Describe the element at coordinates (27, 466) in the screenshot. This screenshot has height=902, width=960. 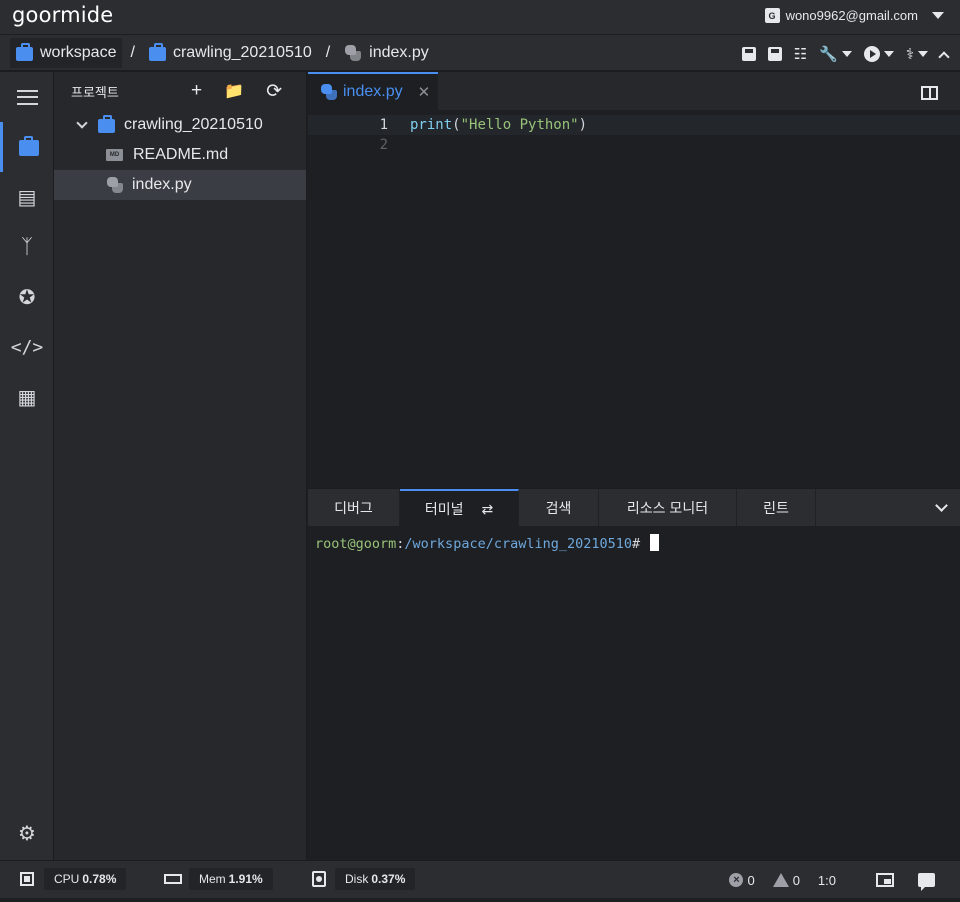
I see `activity-bar: ▤ ᛉ ✪ </> ▦ ⚙` at that location.